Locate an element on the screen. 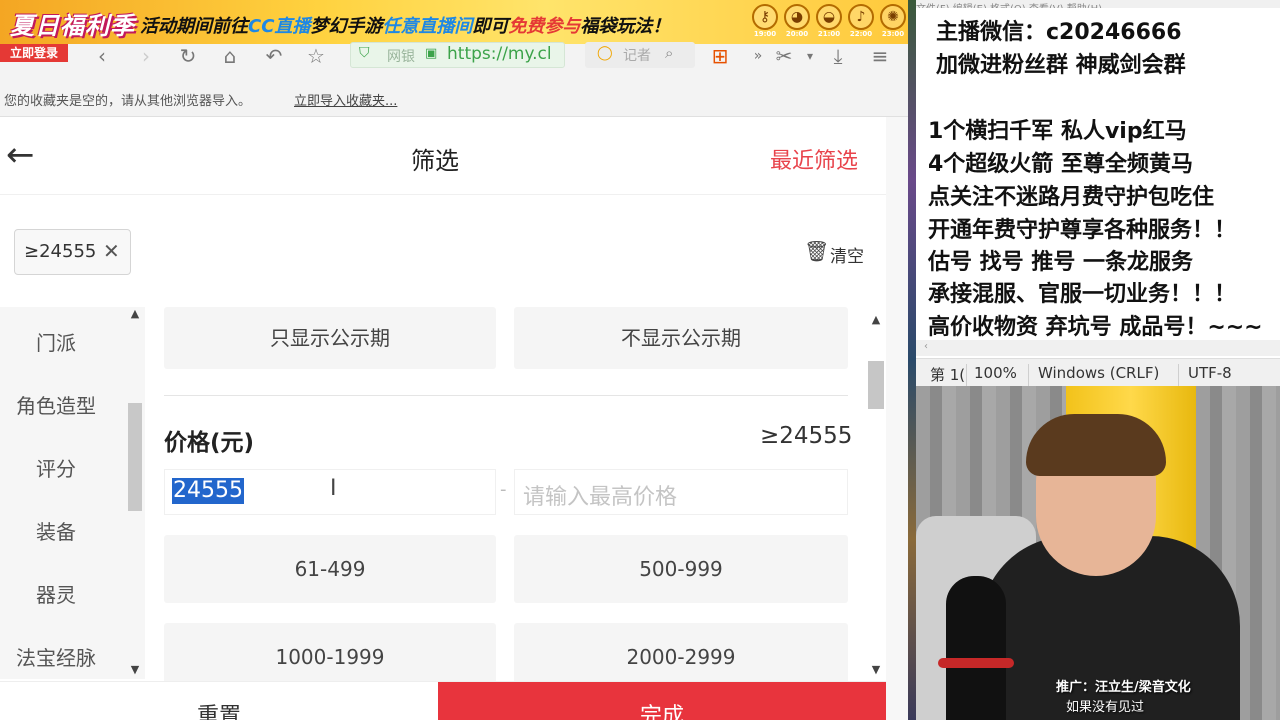 This screenshot has width=1280, height=720. line-ending: Windows (CRLF) is located at coordinates (1099, 373).